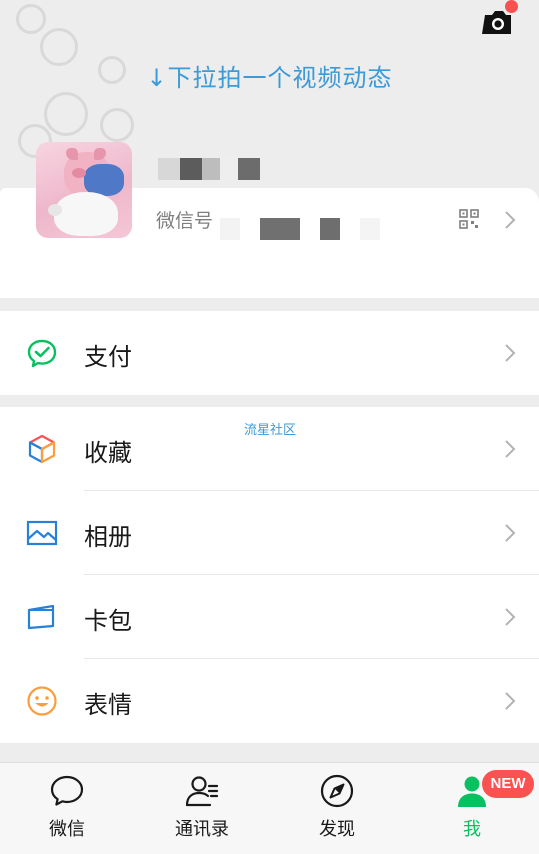 Image resolution: width=539 pixels, height=854 pixels. I want to click on avatar-pig-ear, so click(72, 154).